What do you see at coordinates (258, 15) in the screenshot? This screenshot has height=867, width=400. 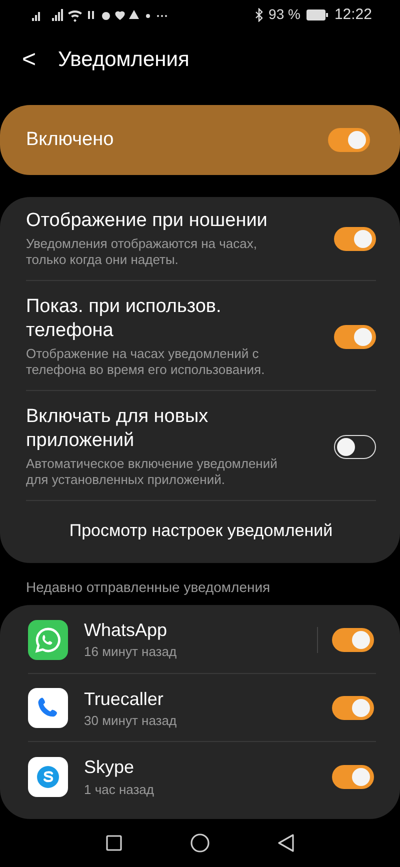 I see `bluetooth-icon` at bounding box center [258, 15].